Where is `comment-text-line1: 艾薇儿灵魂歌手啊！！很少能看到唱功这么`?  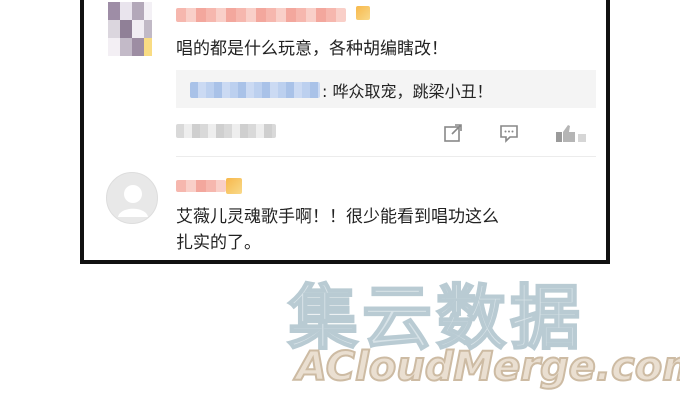 comment-text-line1: 艾薇儿灵魂歌手啊！！很少能看到唱功这么 is located at coordinates (337, 217).